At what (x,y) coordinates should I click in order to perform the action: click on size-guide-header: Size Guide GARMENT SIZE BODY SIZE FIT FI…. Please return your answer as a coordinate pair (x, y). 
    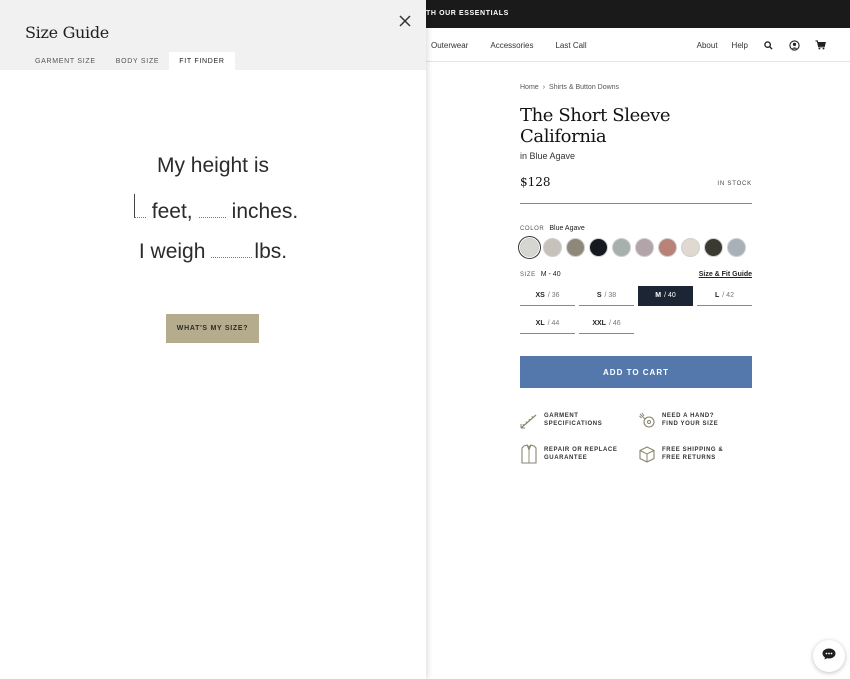
    Looking at the image, I should click on (213, 35).